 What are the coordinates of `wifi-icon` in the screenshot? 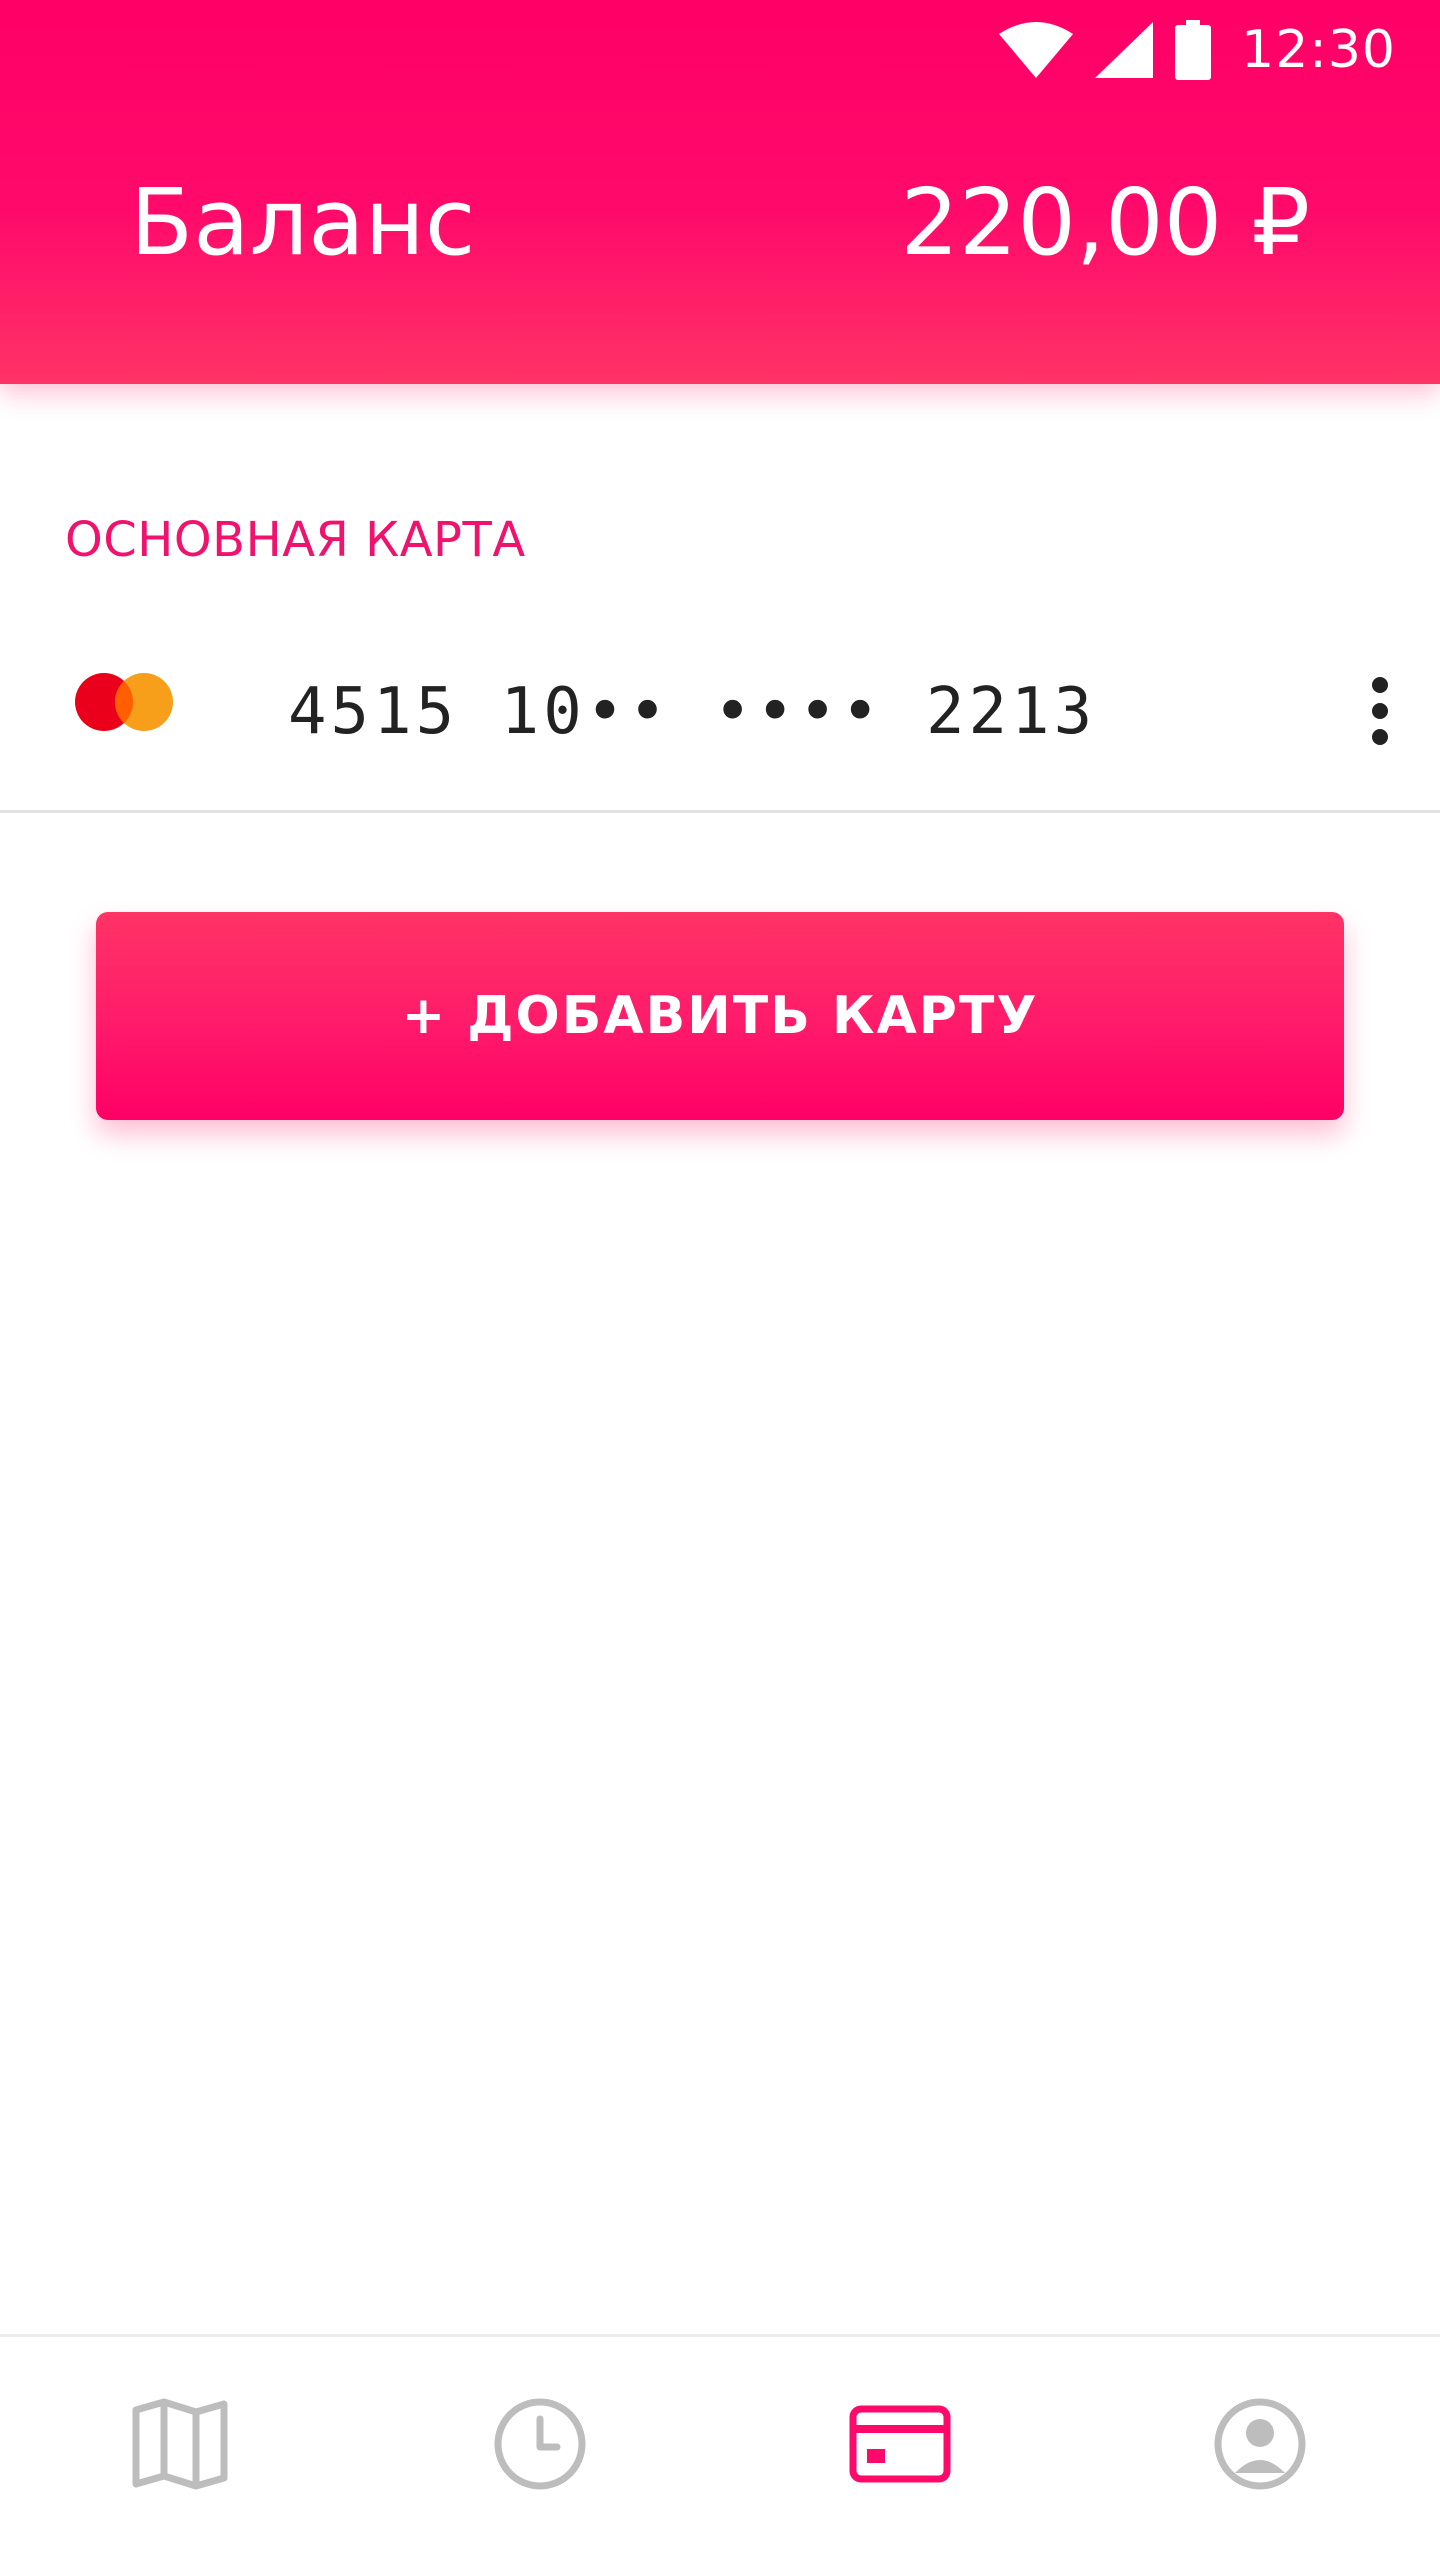 It's located at (1036, 50).